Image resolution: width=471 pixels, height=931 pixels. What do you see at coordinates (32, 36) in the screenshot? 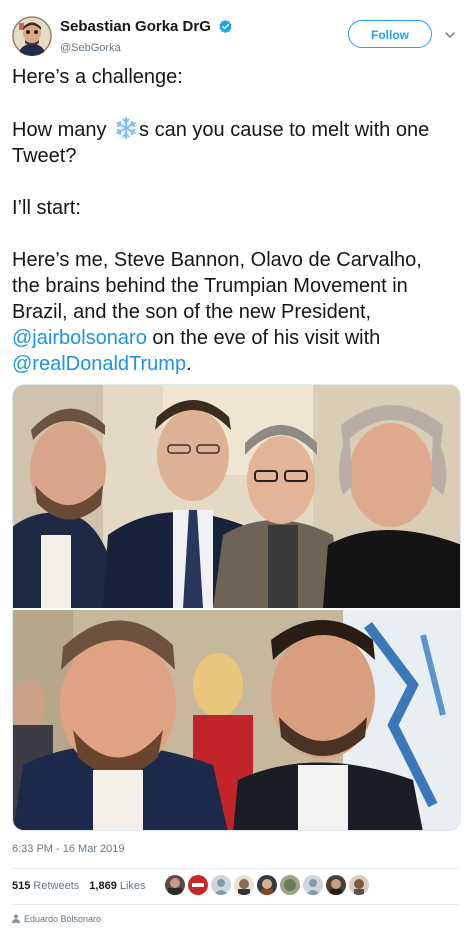
I see `avatar` at bounding box center [32, 36].